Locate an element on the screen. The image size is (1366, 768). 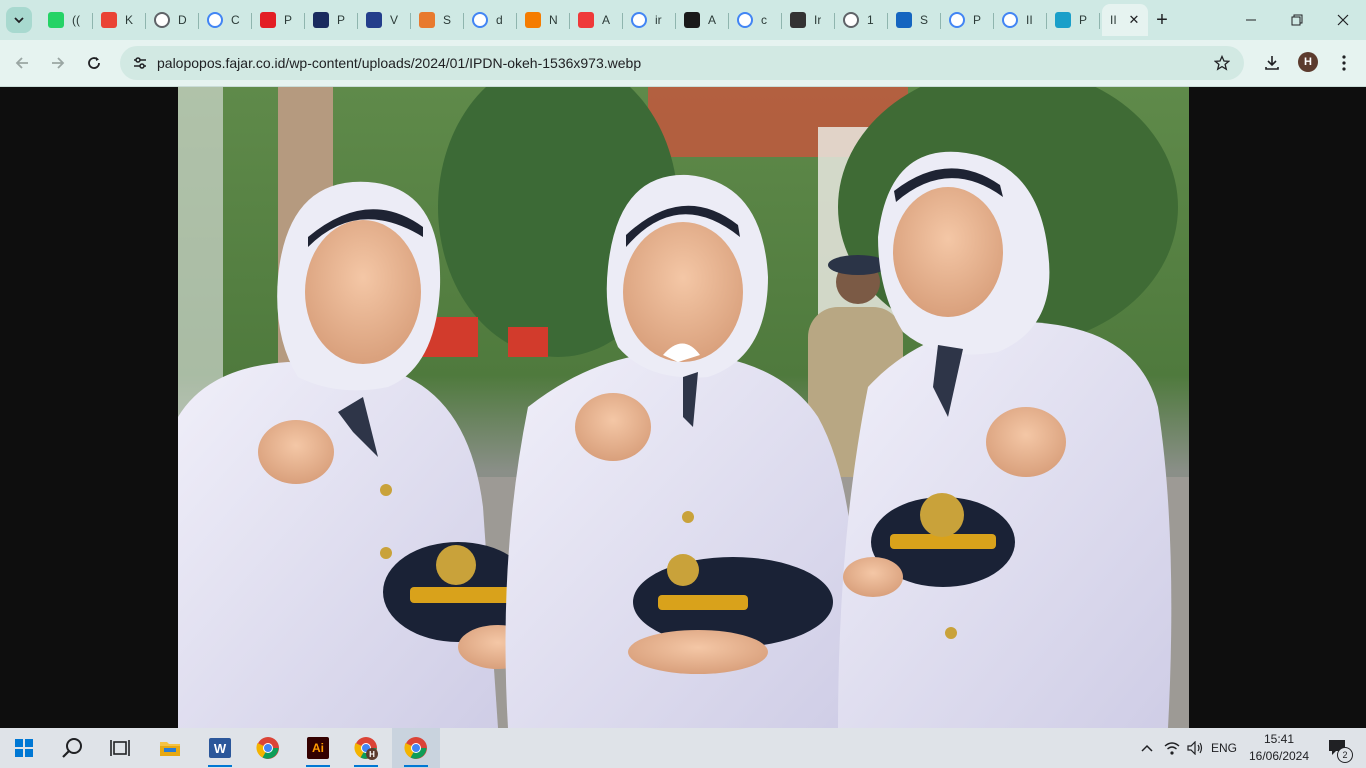
k-logo-icon is located at coordinates (321, 20).